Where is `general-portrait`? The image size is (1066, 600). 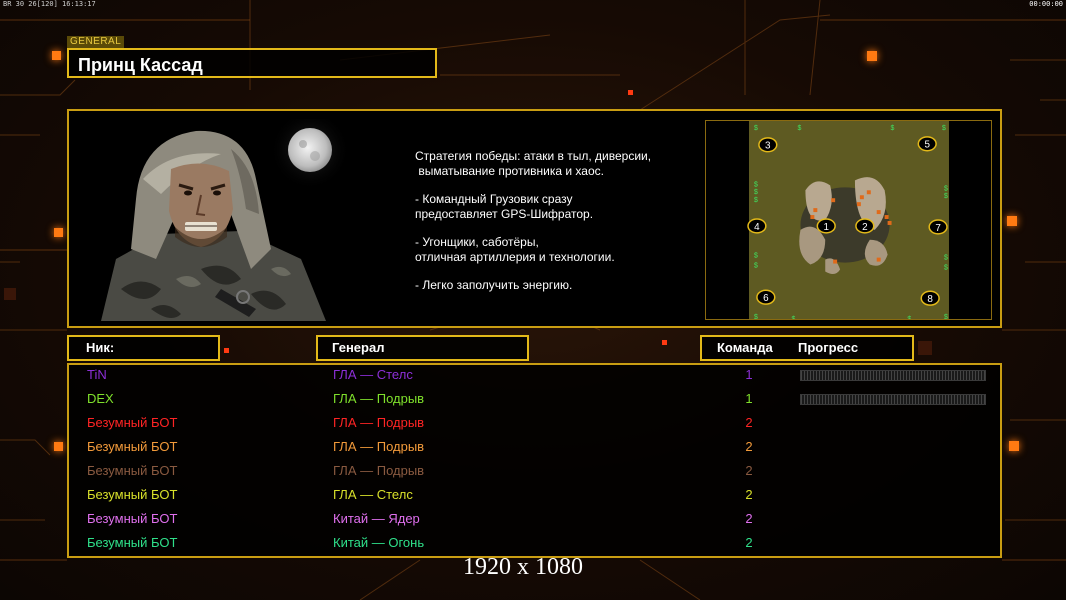
general-portrait is located at coordinates (226, 220).